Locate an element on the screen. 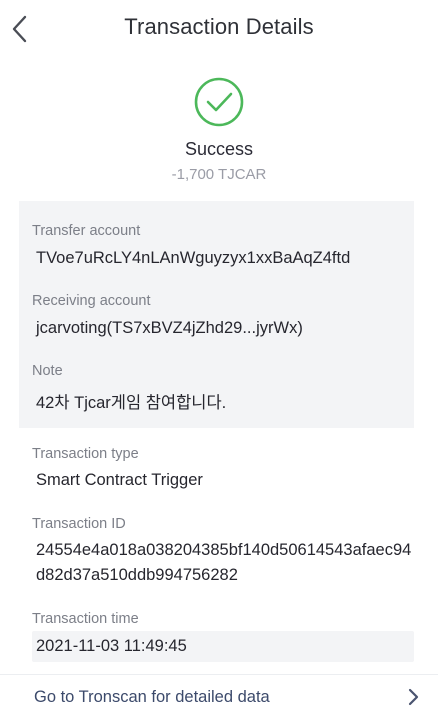 This screenshot has height=717, width=438. note-label: Note is located at coordinates (47, 371).